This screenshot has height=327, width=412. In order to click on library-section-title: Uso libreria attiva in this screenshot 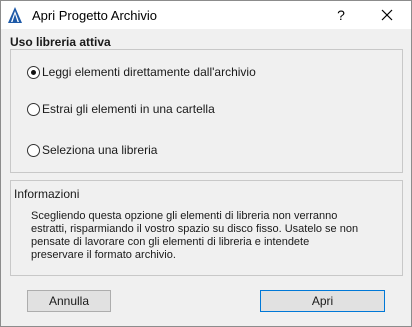, I will do `click(60, 42)`.